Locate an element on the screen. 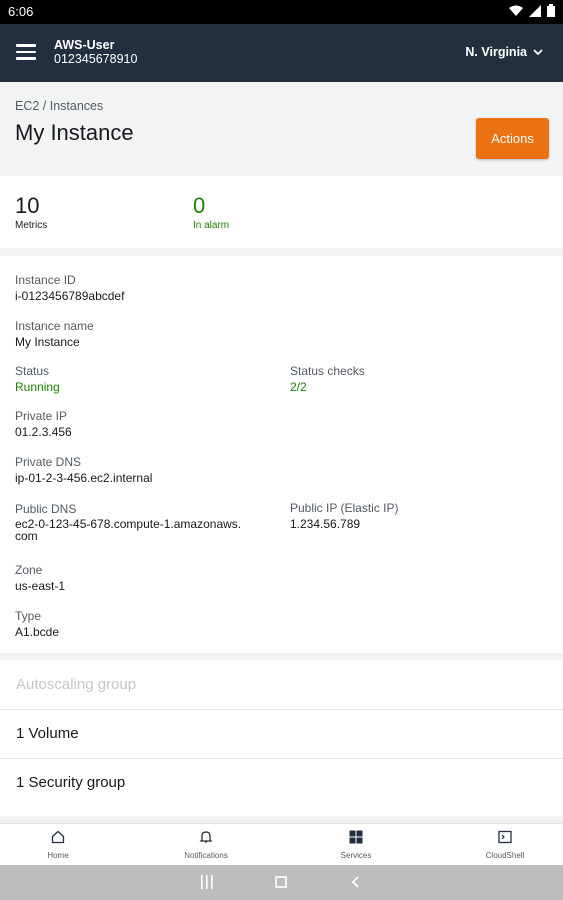 The width and height of the screenshot is (563, 900). signal-icon is located at coordinates (535, 10).